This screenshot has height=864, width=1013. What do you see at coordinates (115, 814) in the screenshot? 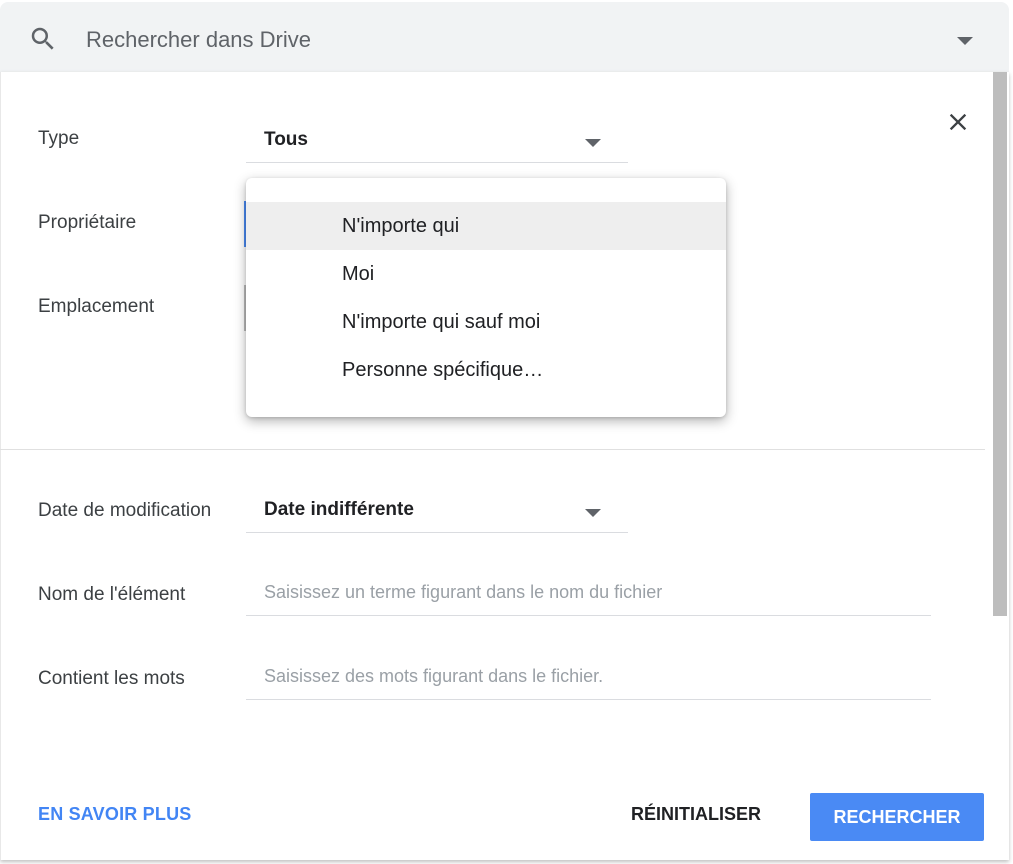
I see `learn-more-link: EN SAVOIR PLUS` at bounding box center [115, 814].